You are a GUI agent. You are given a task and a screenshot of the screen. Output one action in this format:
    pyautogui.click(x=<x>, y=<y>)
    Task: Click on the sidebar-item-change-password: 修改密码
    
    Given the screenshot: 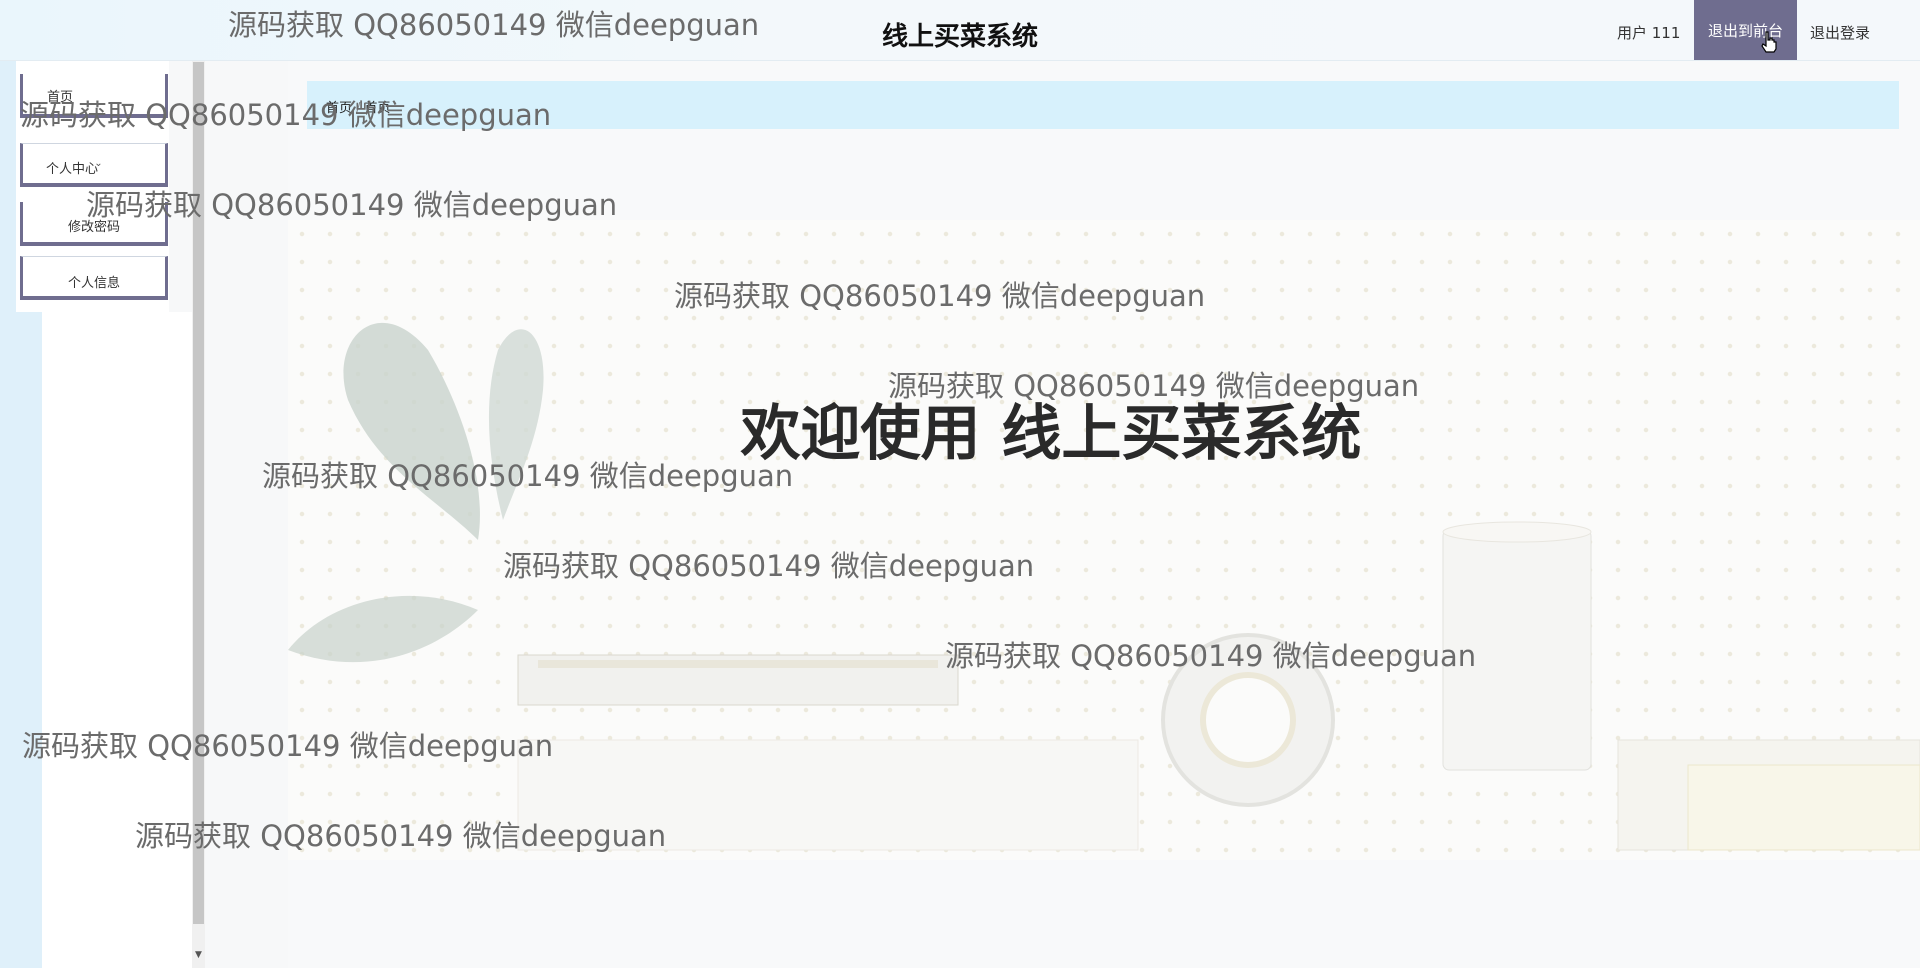 What is the action you would take?
    pyautogui.click(x=94, y=224)
    